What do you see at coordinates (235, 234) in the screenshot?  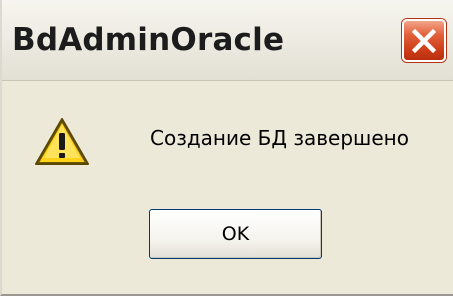 I see `ok-button: OK` at bounding box center [235, 234].